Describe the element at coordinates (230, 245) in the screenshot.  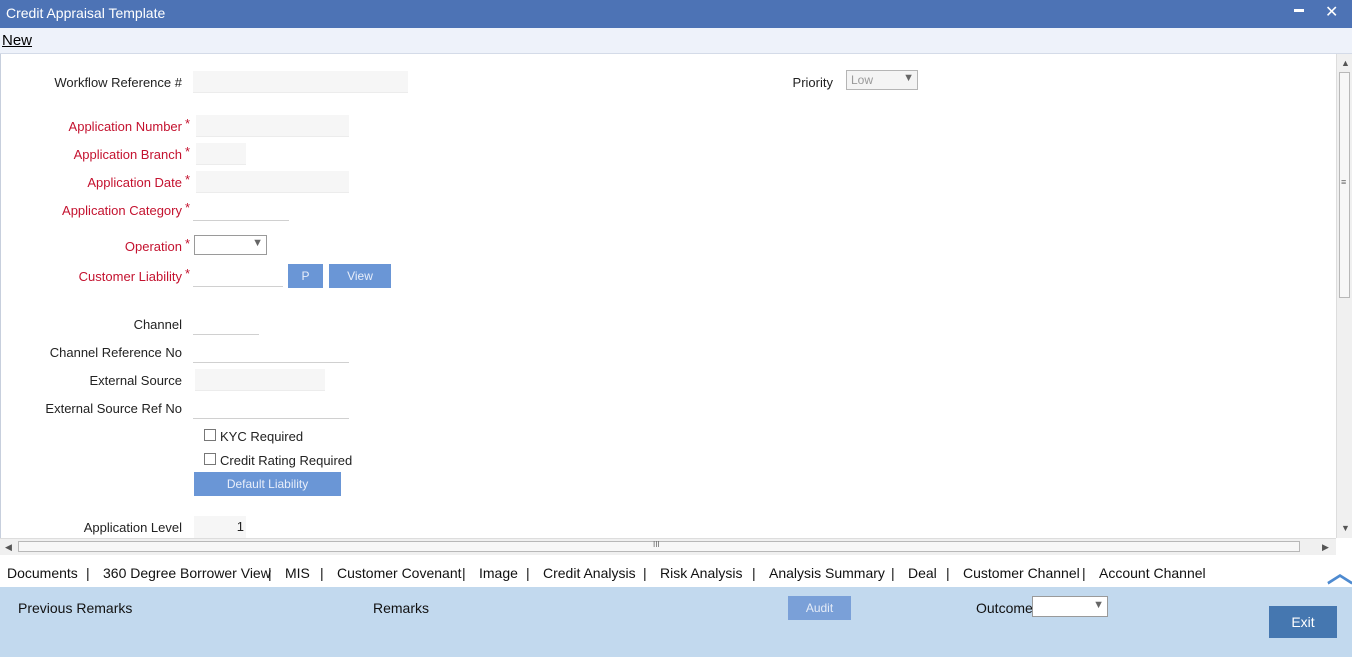
I see `operation-select: ▼` at that location.